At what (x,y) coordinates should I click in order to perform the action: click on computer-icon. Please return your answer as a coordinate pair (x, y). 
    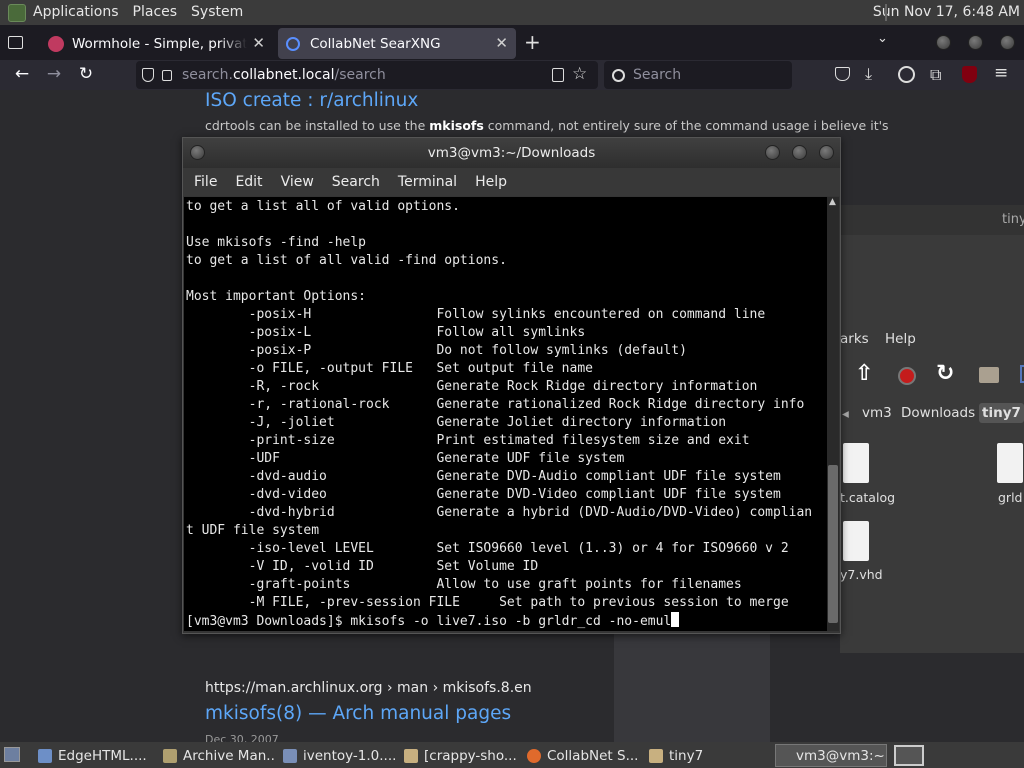
    Looking at the image, I should click on (1022, 374).